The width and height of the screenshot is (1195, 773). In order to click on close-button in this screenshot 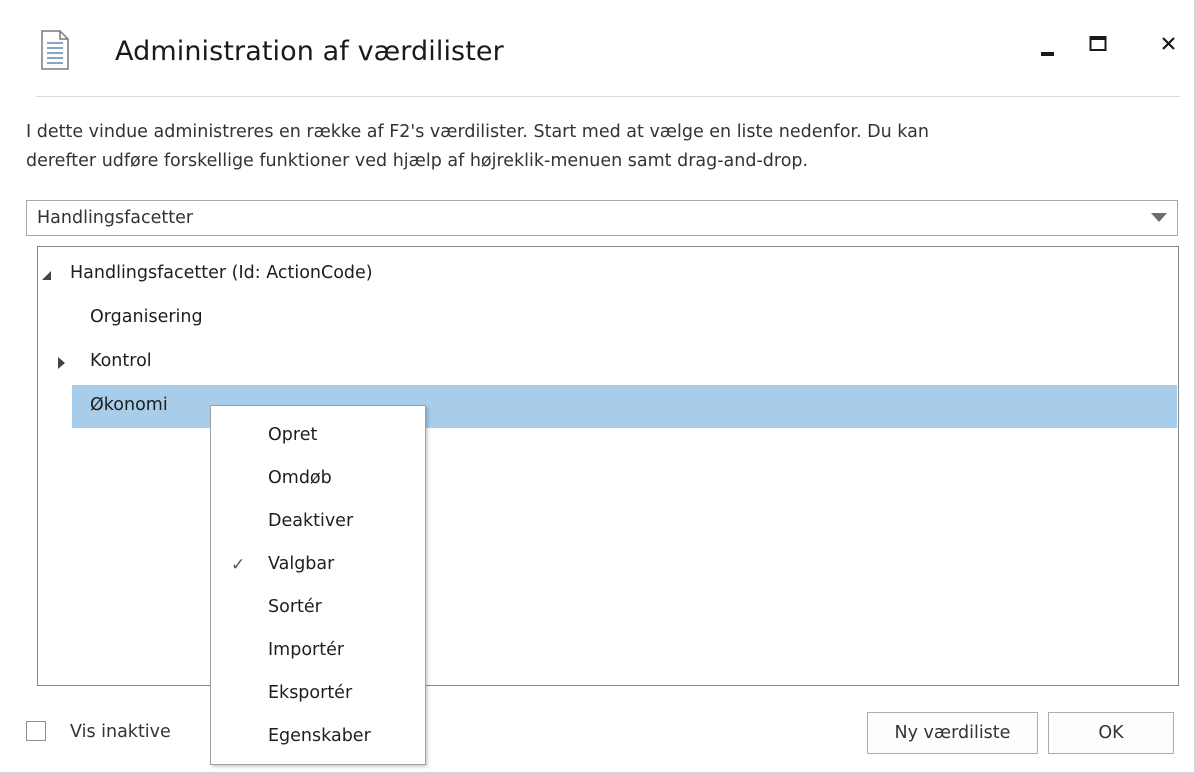, I will do `click(1167, 48)`.